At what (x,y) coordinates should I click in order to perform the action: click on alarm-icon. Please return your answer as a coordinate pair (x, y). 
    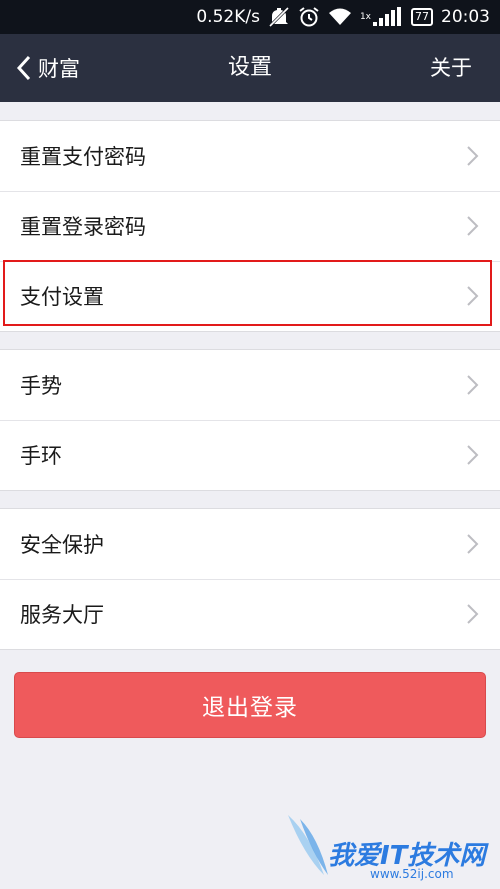
    Looking at the image, I should click on (309, 17).